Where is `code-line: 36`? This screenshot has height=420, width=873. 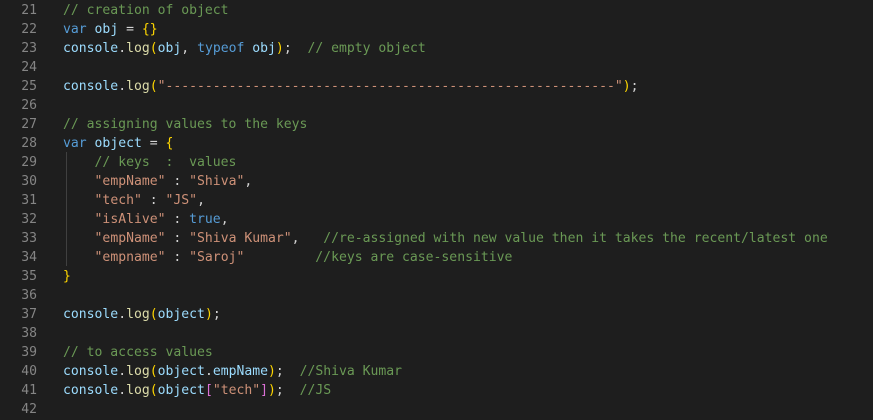 code-line: 36 is located at coordinates (436, 295).